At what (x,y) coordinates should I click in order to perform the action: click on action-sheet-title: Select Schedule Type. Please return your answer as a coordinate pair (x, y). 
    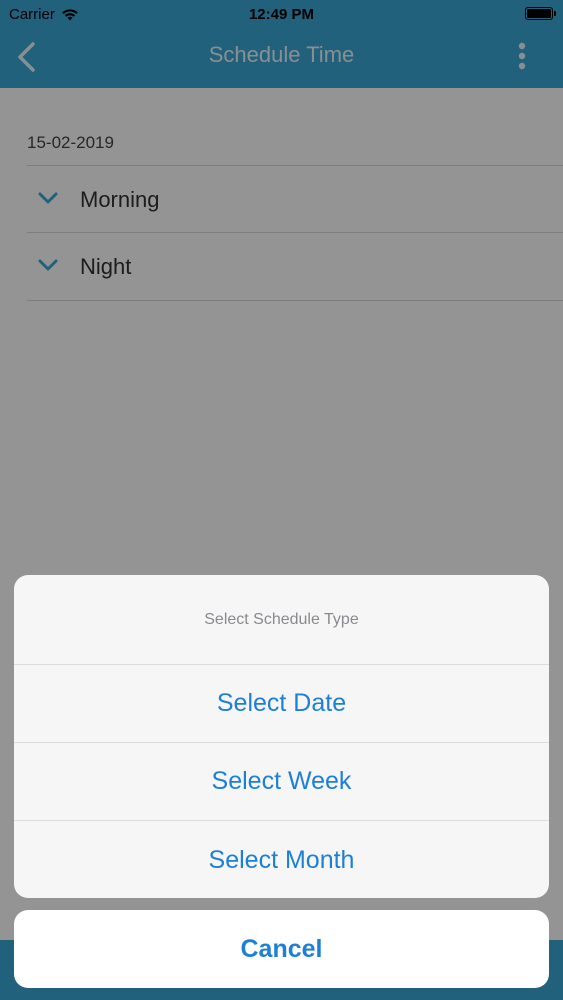
    Looking at the image, I should click on (281, 620).